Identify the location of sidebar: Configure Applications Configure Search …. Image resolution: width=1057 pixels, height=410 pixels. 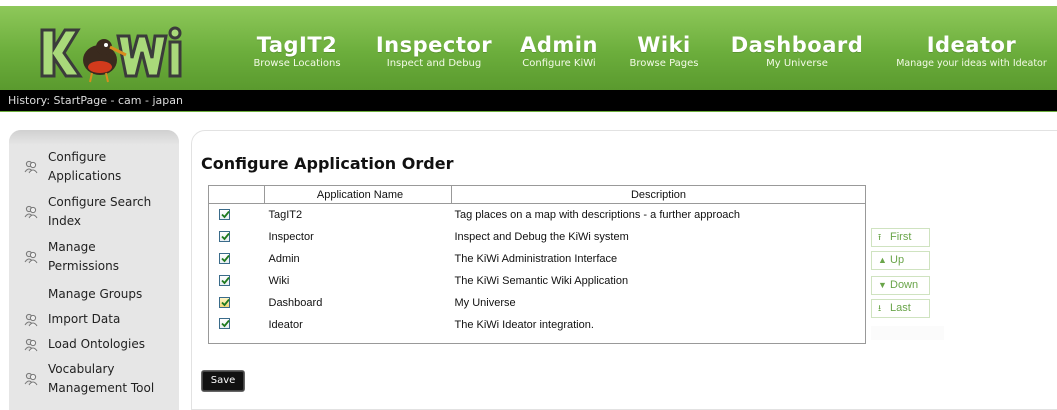
(94, 270).